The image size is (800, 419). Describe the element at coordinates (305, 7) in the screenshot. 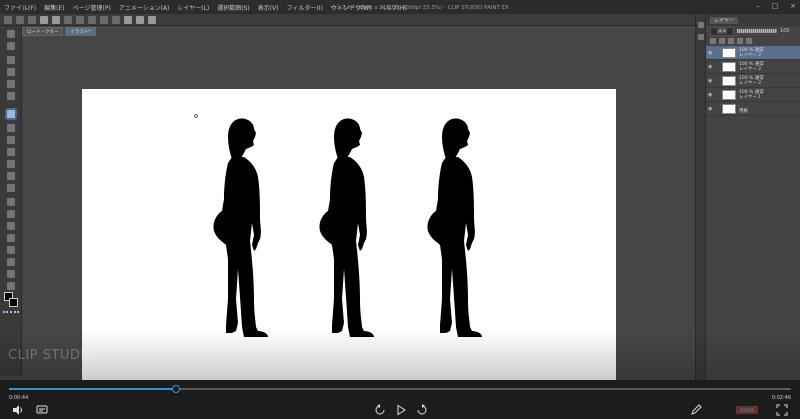

I see `menu-filter: フィルター(I)` at that location.